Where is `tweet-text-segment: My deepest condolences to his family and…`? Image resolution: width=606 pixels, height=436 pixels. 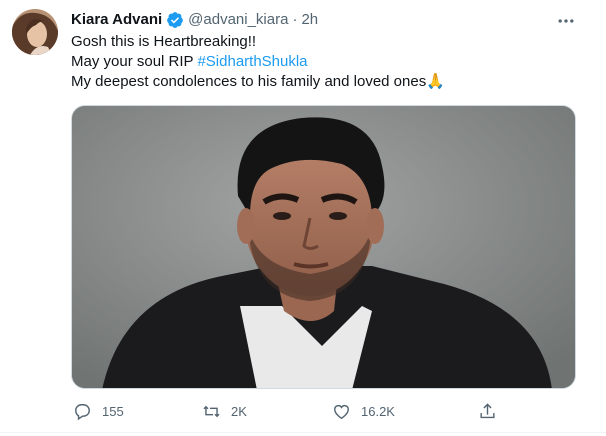
tweet-text-segment: My deepest condolences to his family and… is located at coordinates (249, 81).